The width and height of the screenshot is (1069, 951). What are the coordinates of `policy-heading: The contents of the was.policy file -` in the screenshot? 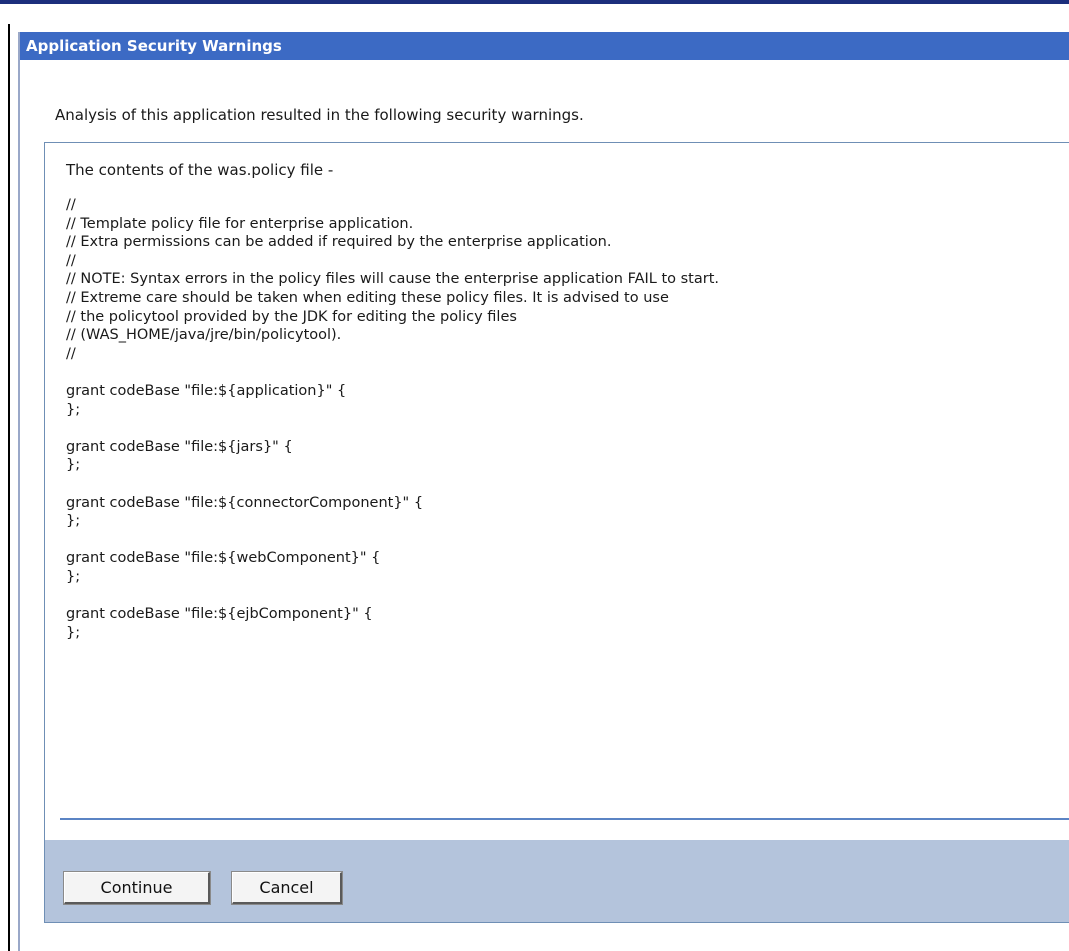 It's located at (200, 170).